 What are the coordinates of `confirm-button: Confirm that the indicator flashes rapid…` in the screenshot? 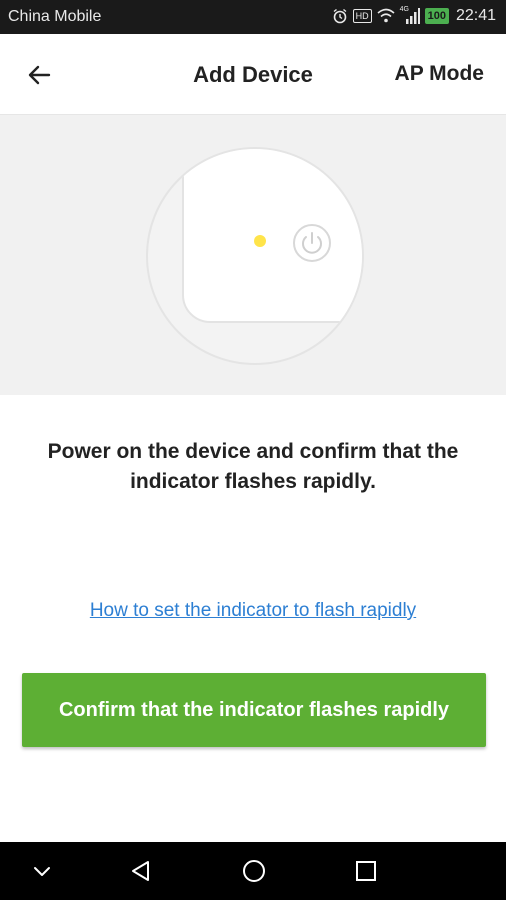 It's located at (254, 710).